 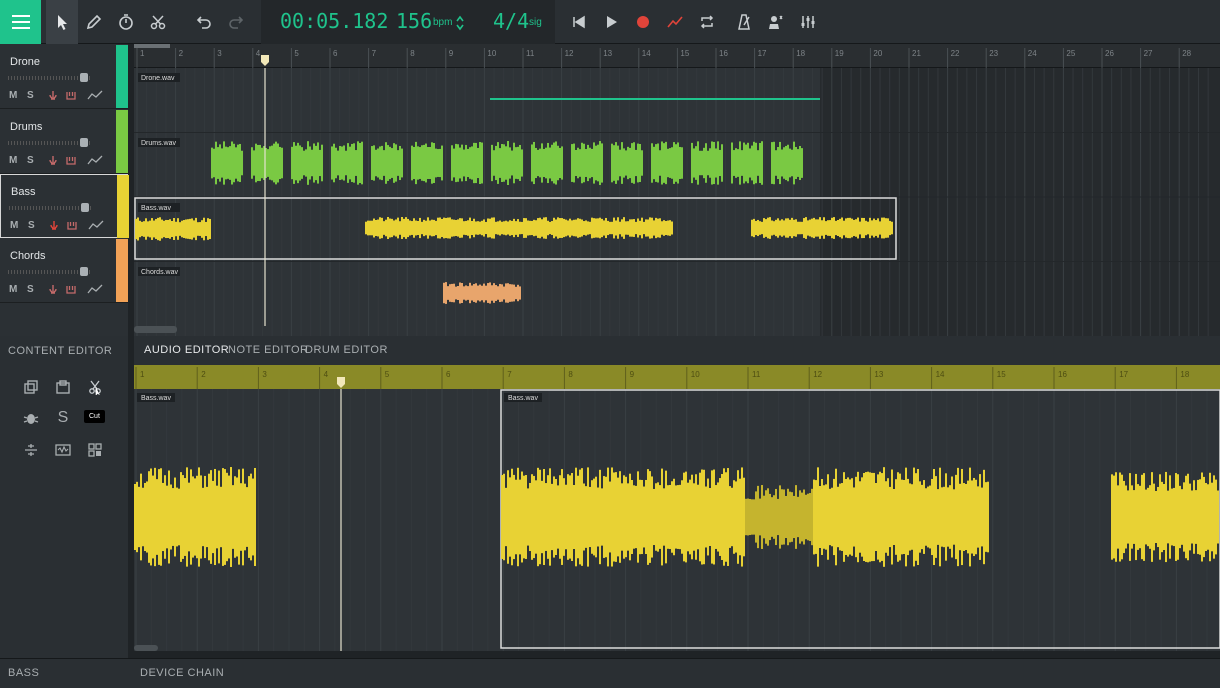 What do you see at coordinates (677, 377) in the screenshot?
I see `audio-editor-ruler: 1 2 3 4 5 6 7 8 9 10 11 12 13 14 15 16 17 18` at bounding box center [677, 377].